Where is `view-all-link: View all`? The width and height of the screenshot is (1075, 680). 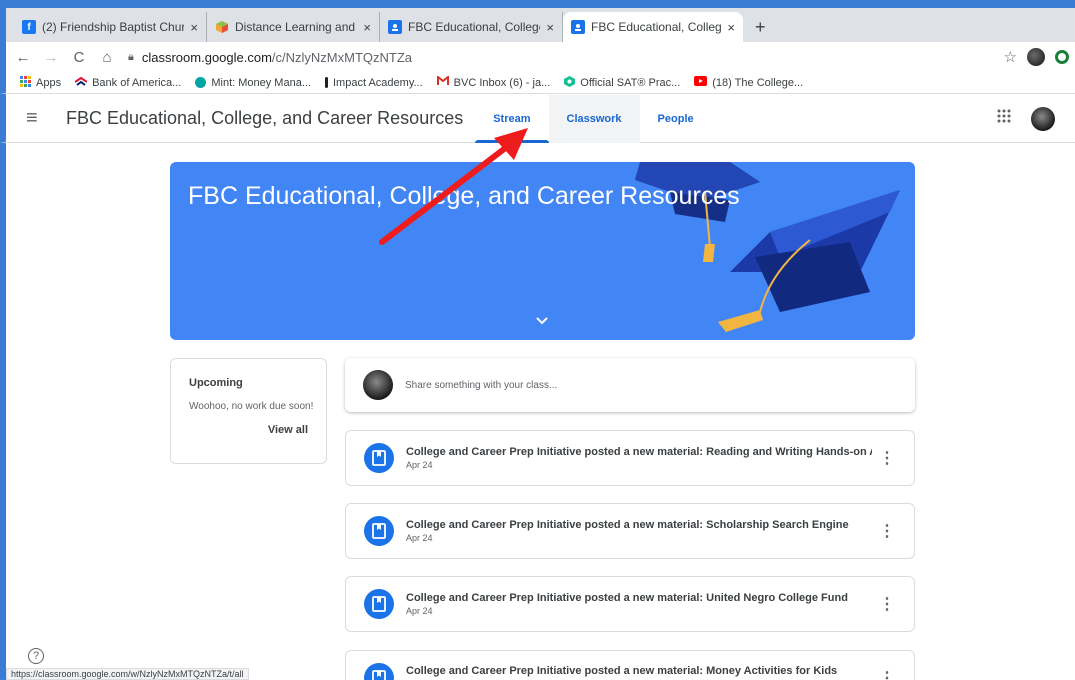 view-all-link: View all is located at coordinates (248, 430).